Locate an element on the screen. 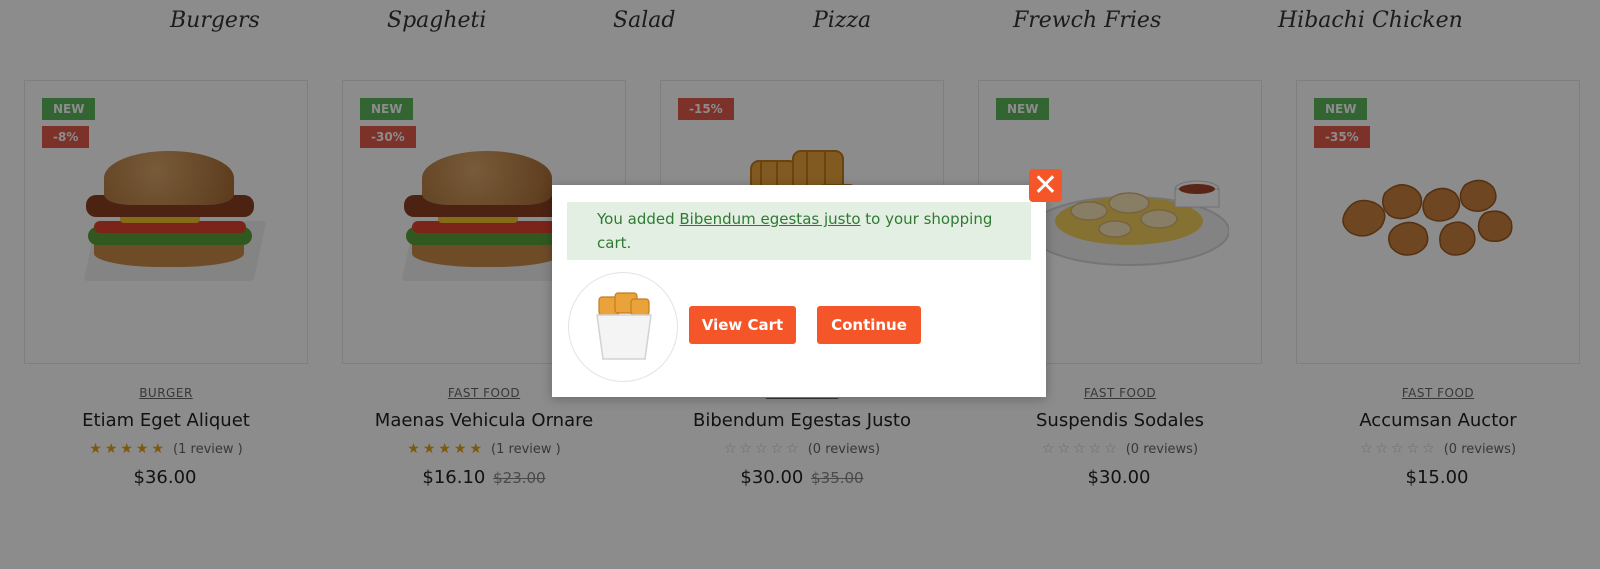 The width and height of the screenshot is (1600, 569). close-modal-button: ✕ is located at coordinates (1045, 185).